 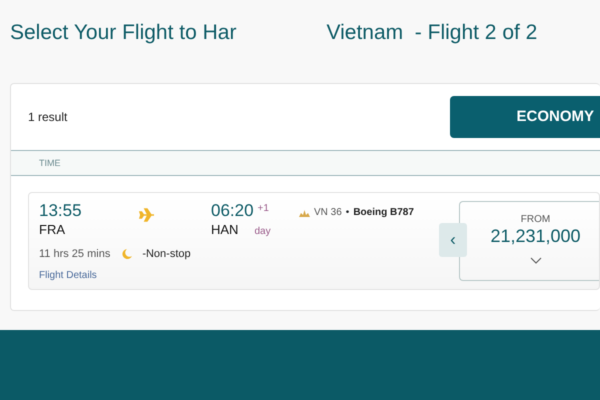 What do you see at coordinates (536, 220) in the screenshot?
I see `fare-label: FROM` at bounding box center [536, 220].